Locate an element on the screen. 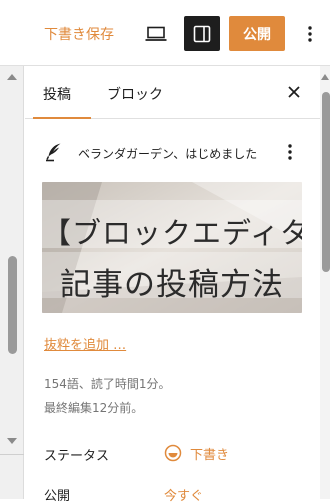 The height and width of the screenshot is (504, 330). editor-canvas-scrollbar is located at coordinates (12, 282).